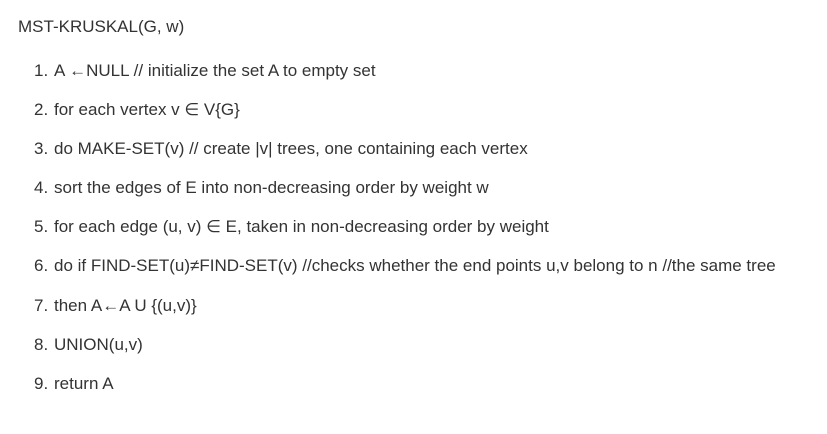 The width and height of the screenshot is (828, 434). Describe the element at coordinates (424, 344) in the screenshot. I see `step-8: 8. UNION(u,v)` at that location.